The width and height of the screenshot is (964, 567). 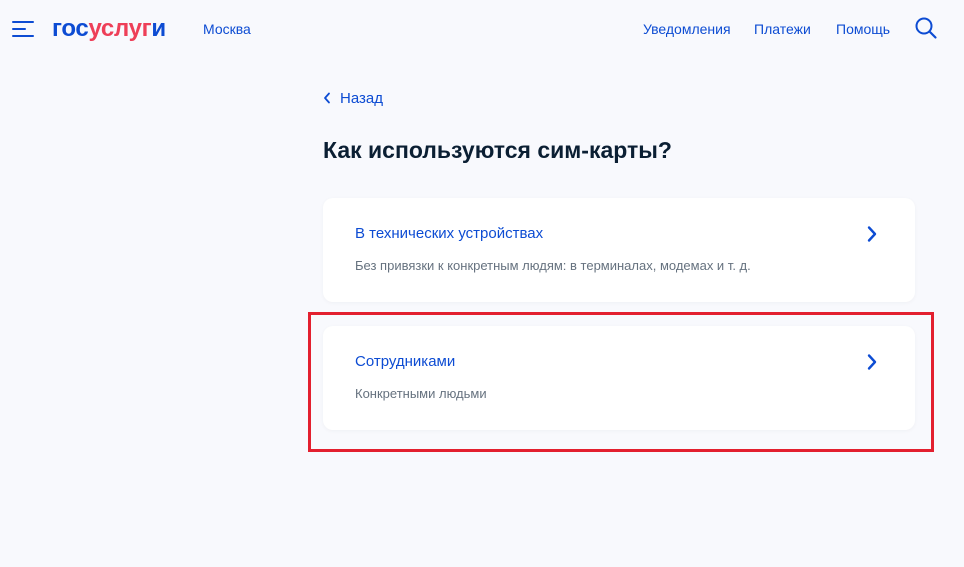 I want to click on option-title: Сотрудниками, so click(x=405, y=361).